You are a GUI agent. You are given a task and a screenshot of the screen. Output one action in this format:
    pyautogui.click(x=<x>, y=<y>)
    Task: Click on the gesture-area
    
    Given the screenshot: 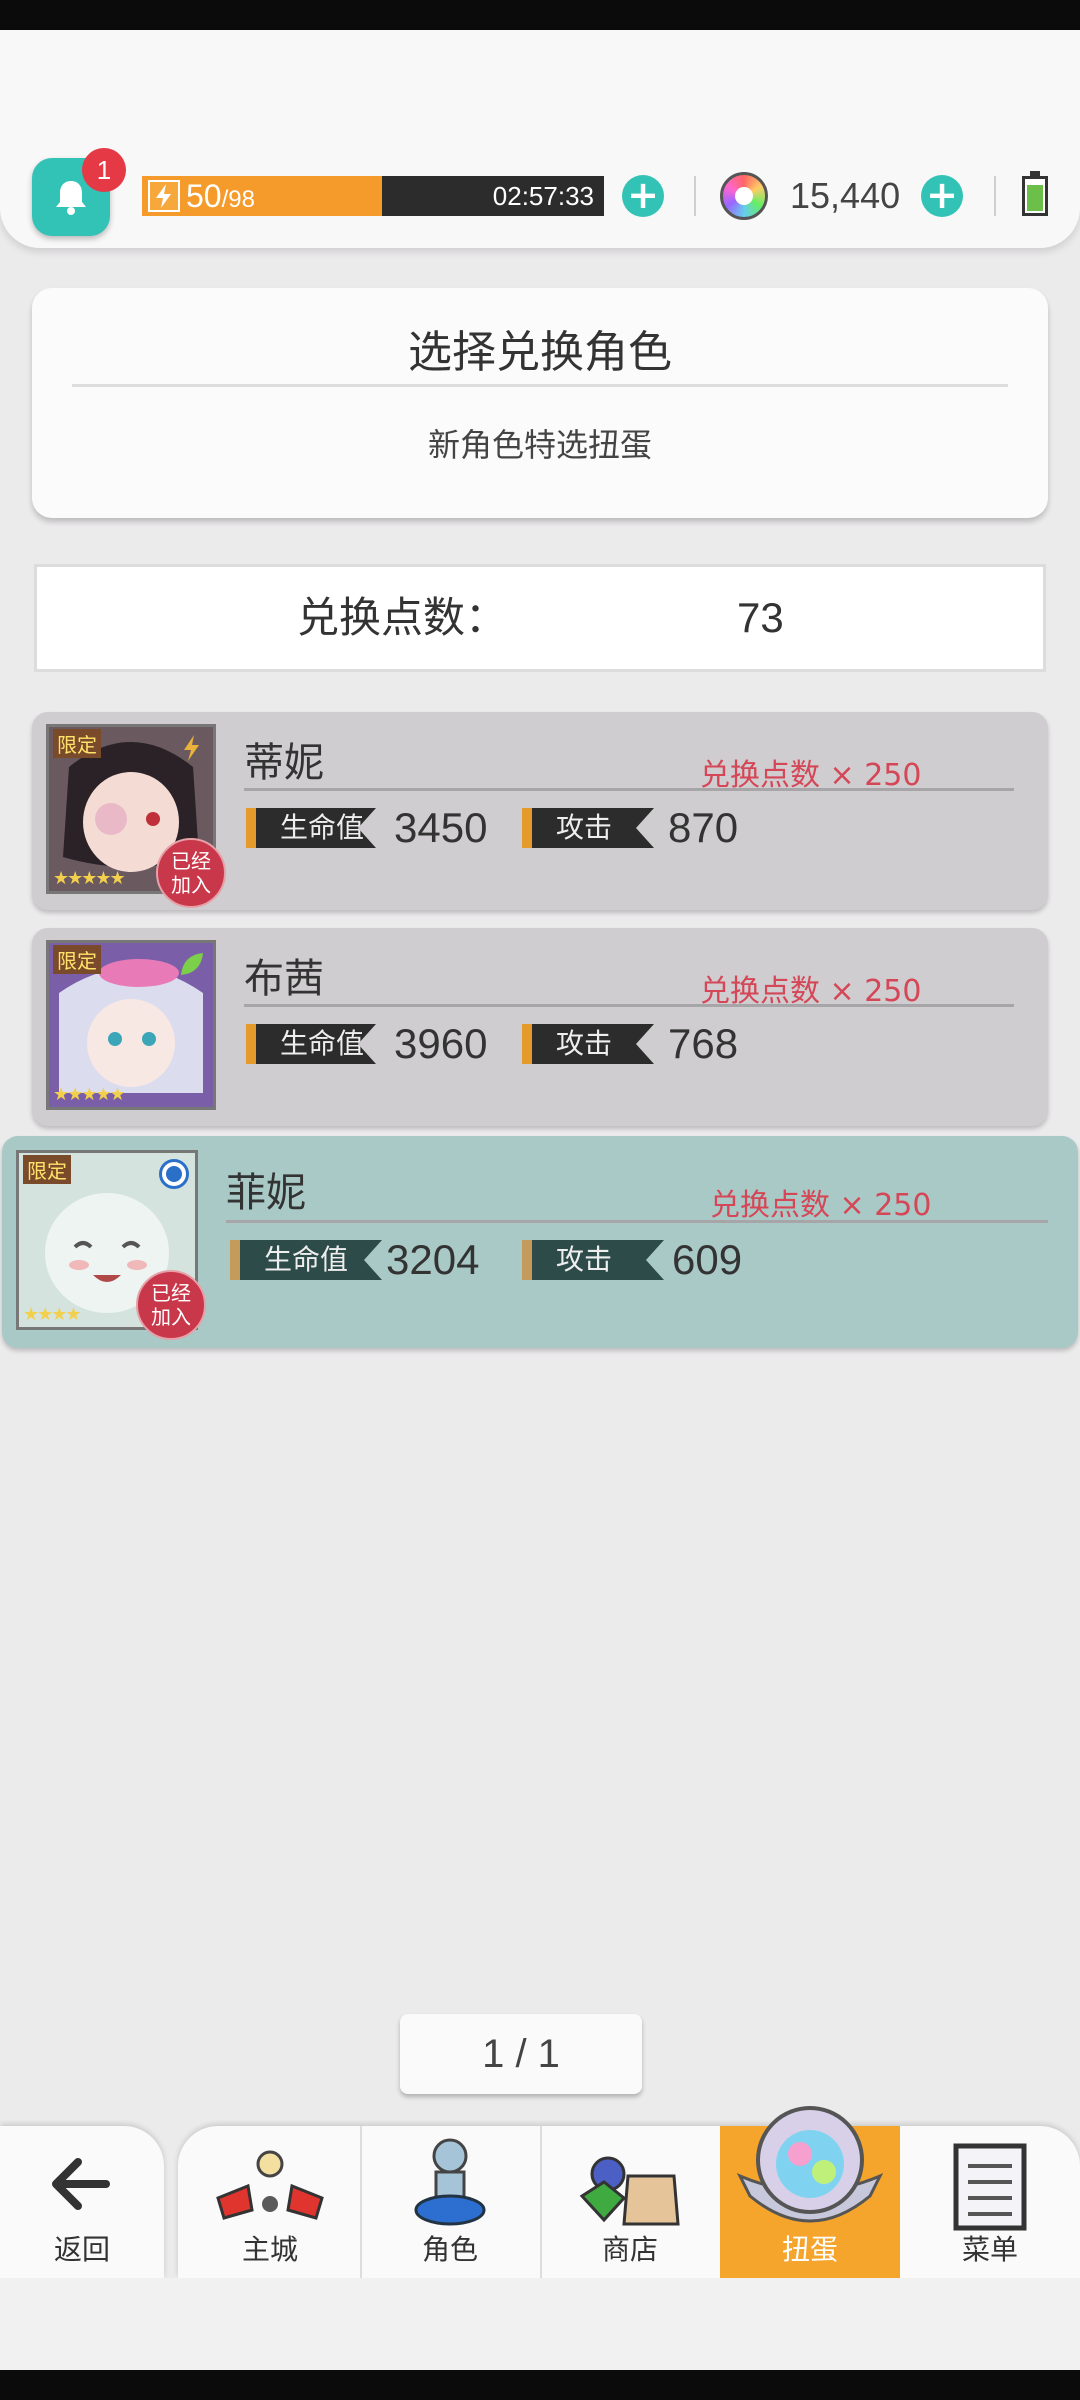 What is the action you would take?
    pyautogui.click(x=540, y=2324)
    